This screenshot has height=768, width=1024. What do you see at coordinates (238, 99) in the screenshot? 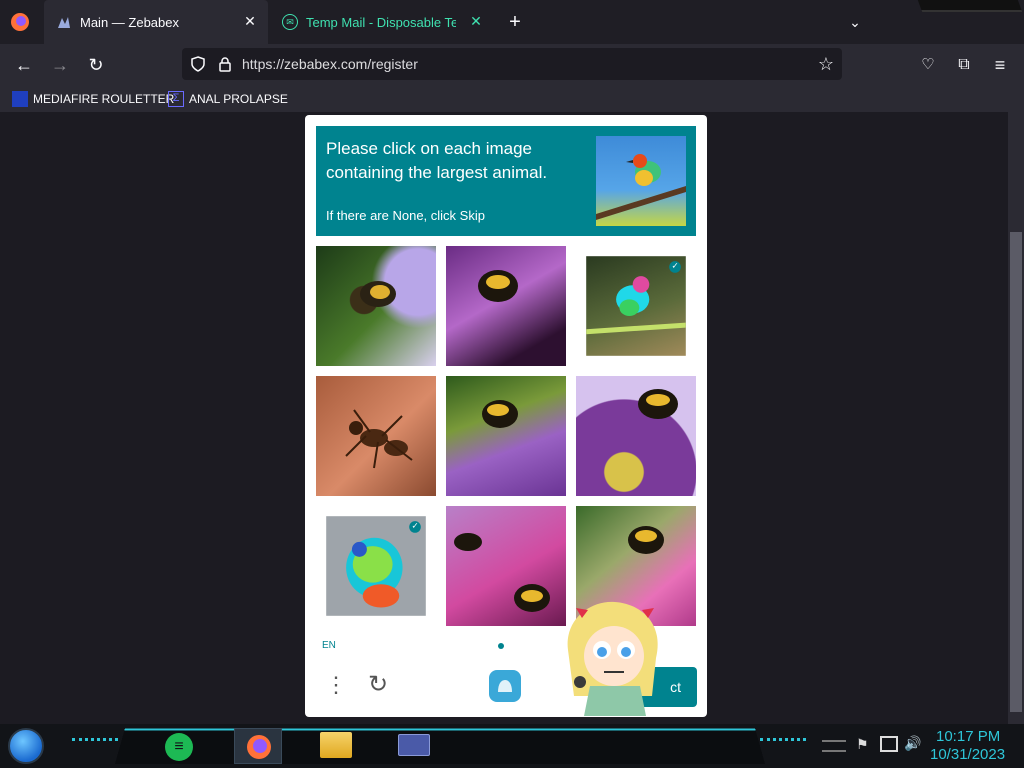
I see `bookmark-label: ANAL PROLAPSE` at bounding box center [238, 99].